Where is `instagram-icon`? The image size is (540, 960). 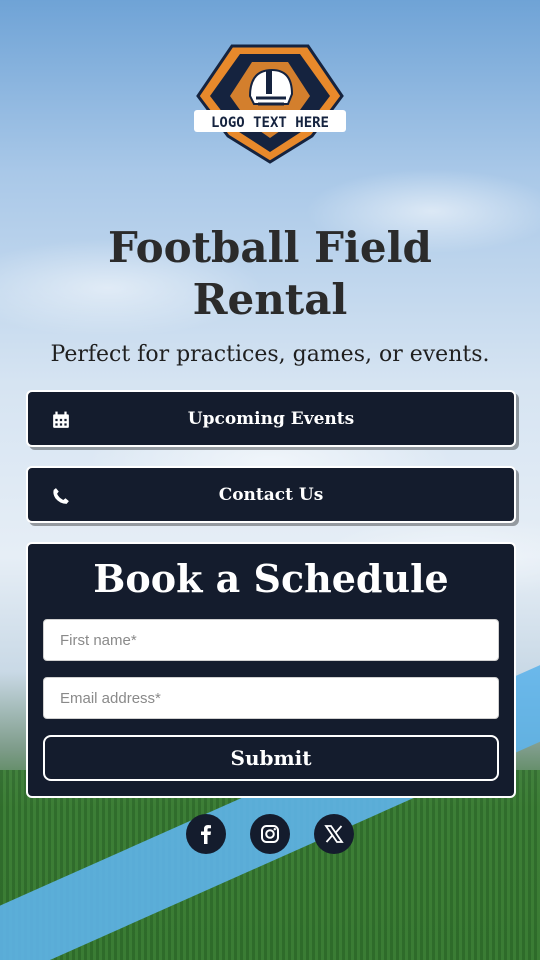
instagram-icon is located at coordinates (270, 834).